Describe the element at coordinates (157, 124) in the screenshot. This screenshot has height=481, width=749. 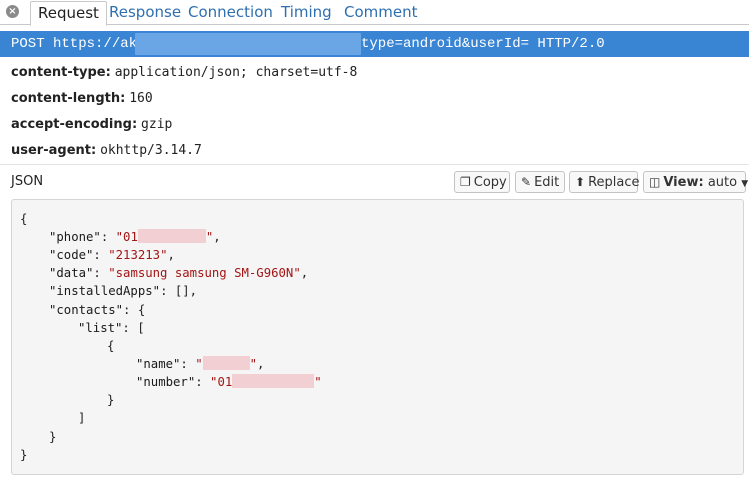
I see `header-value: gzip` at that location.